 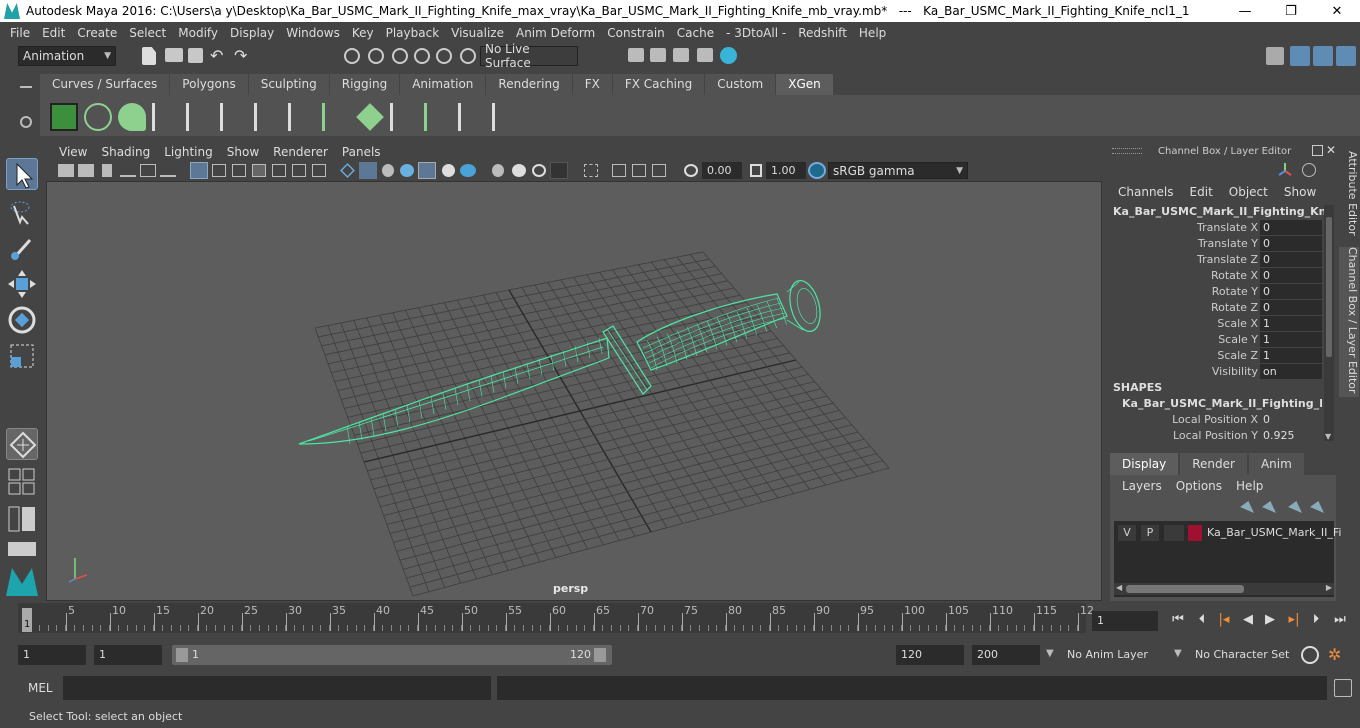 What do you see at coordinates (174, 55) in the screenshot?
I see `open-scene-icon` at bounding box center [174, 55].